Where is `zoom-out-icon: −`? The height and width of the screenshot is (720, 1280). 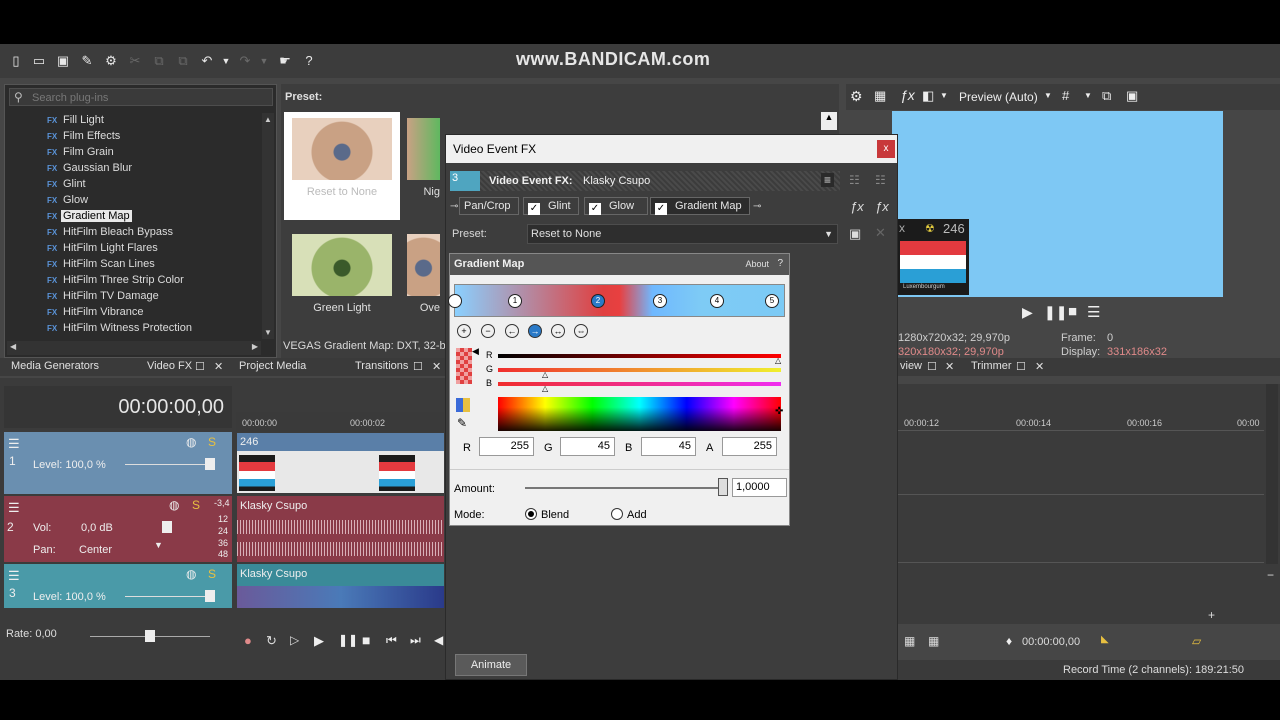 zoom-out-icon: − is located at coordinates (1270, 575).